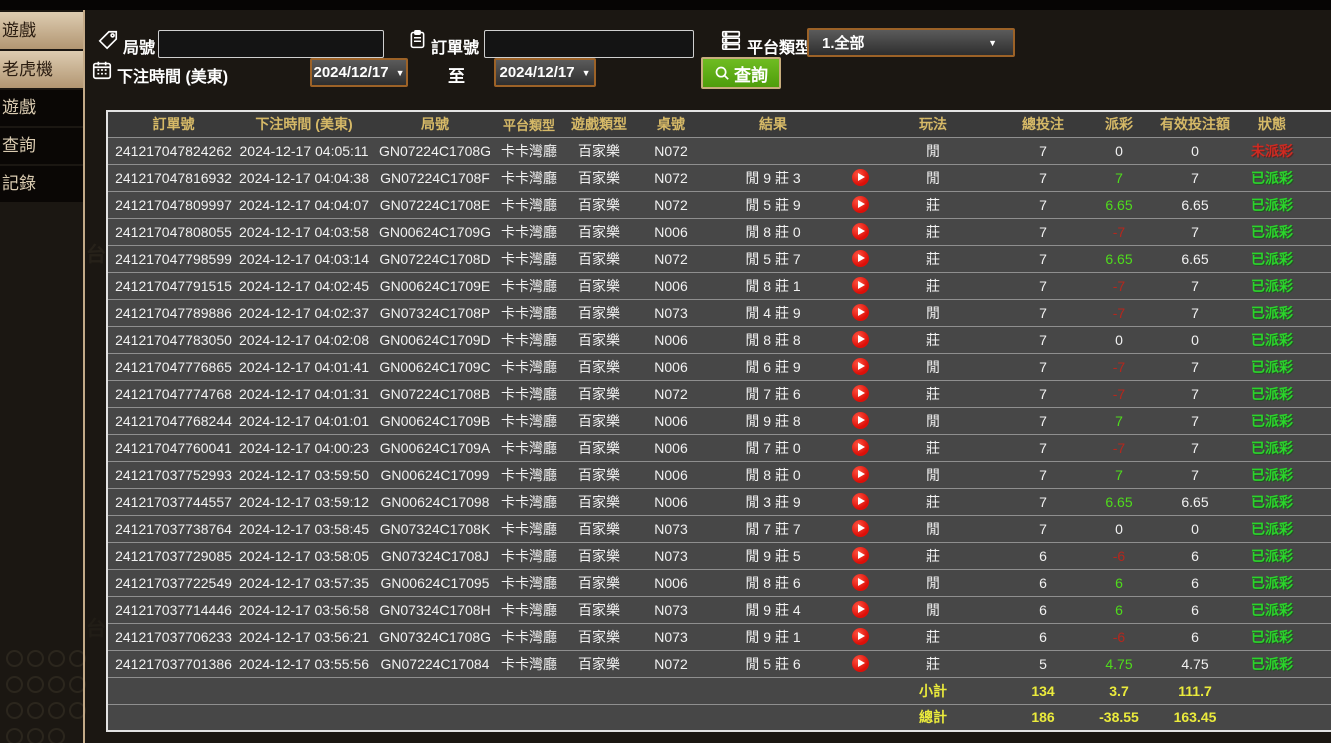  Describe the element at coordinates (102, 70) in the screenshot. I see `calendar-icon` at that location.